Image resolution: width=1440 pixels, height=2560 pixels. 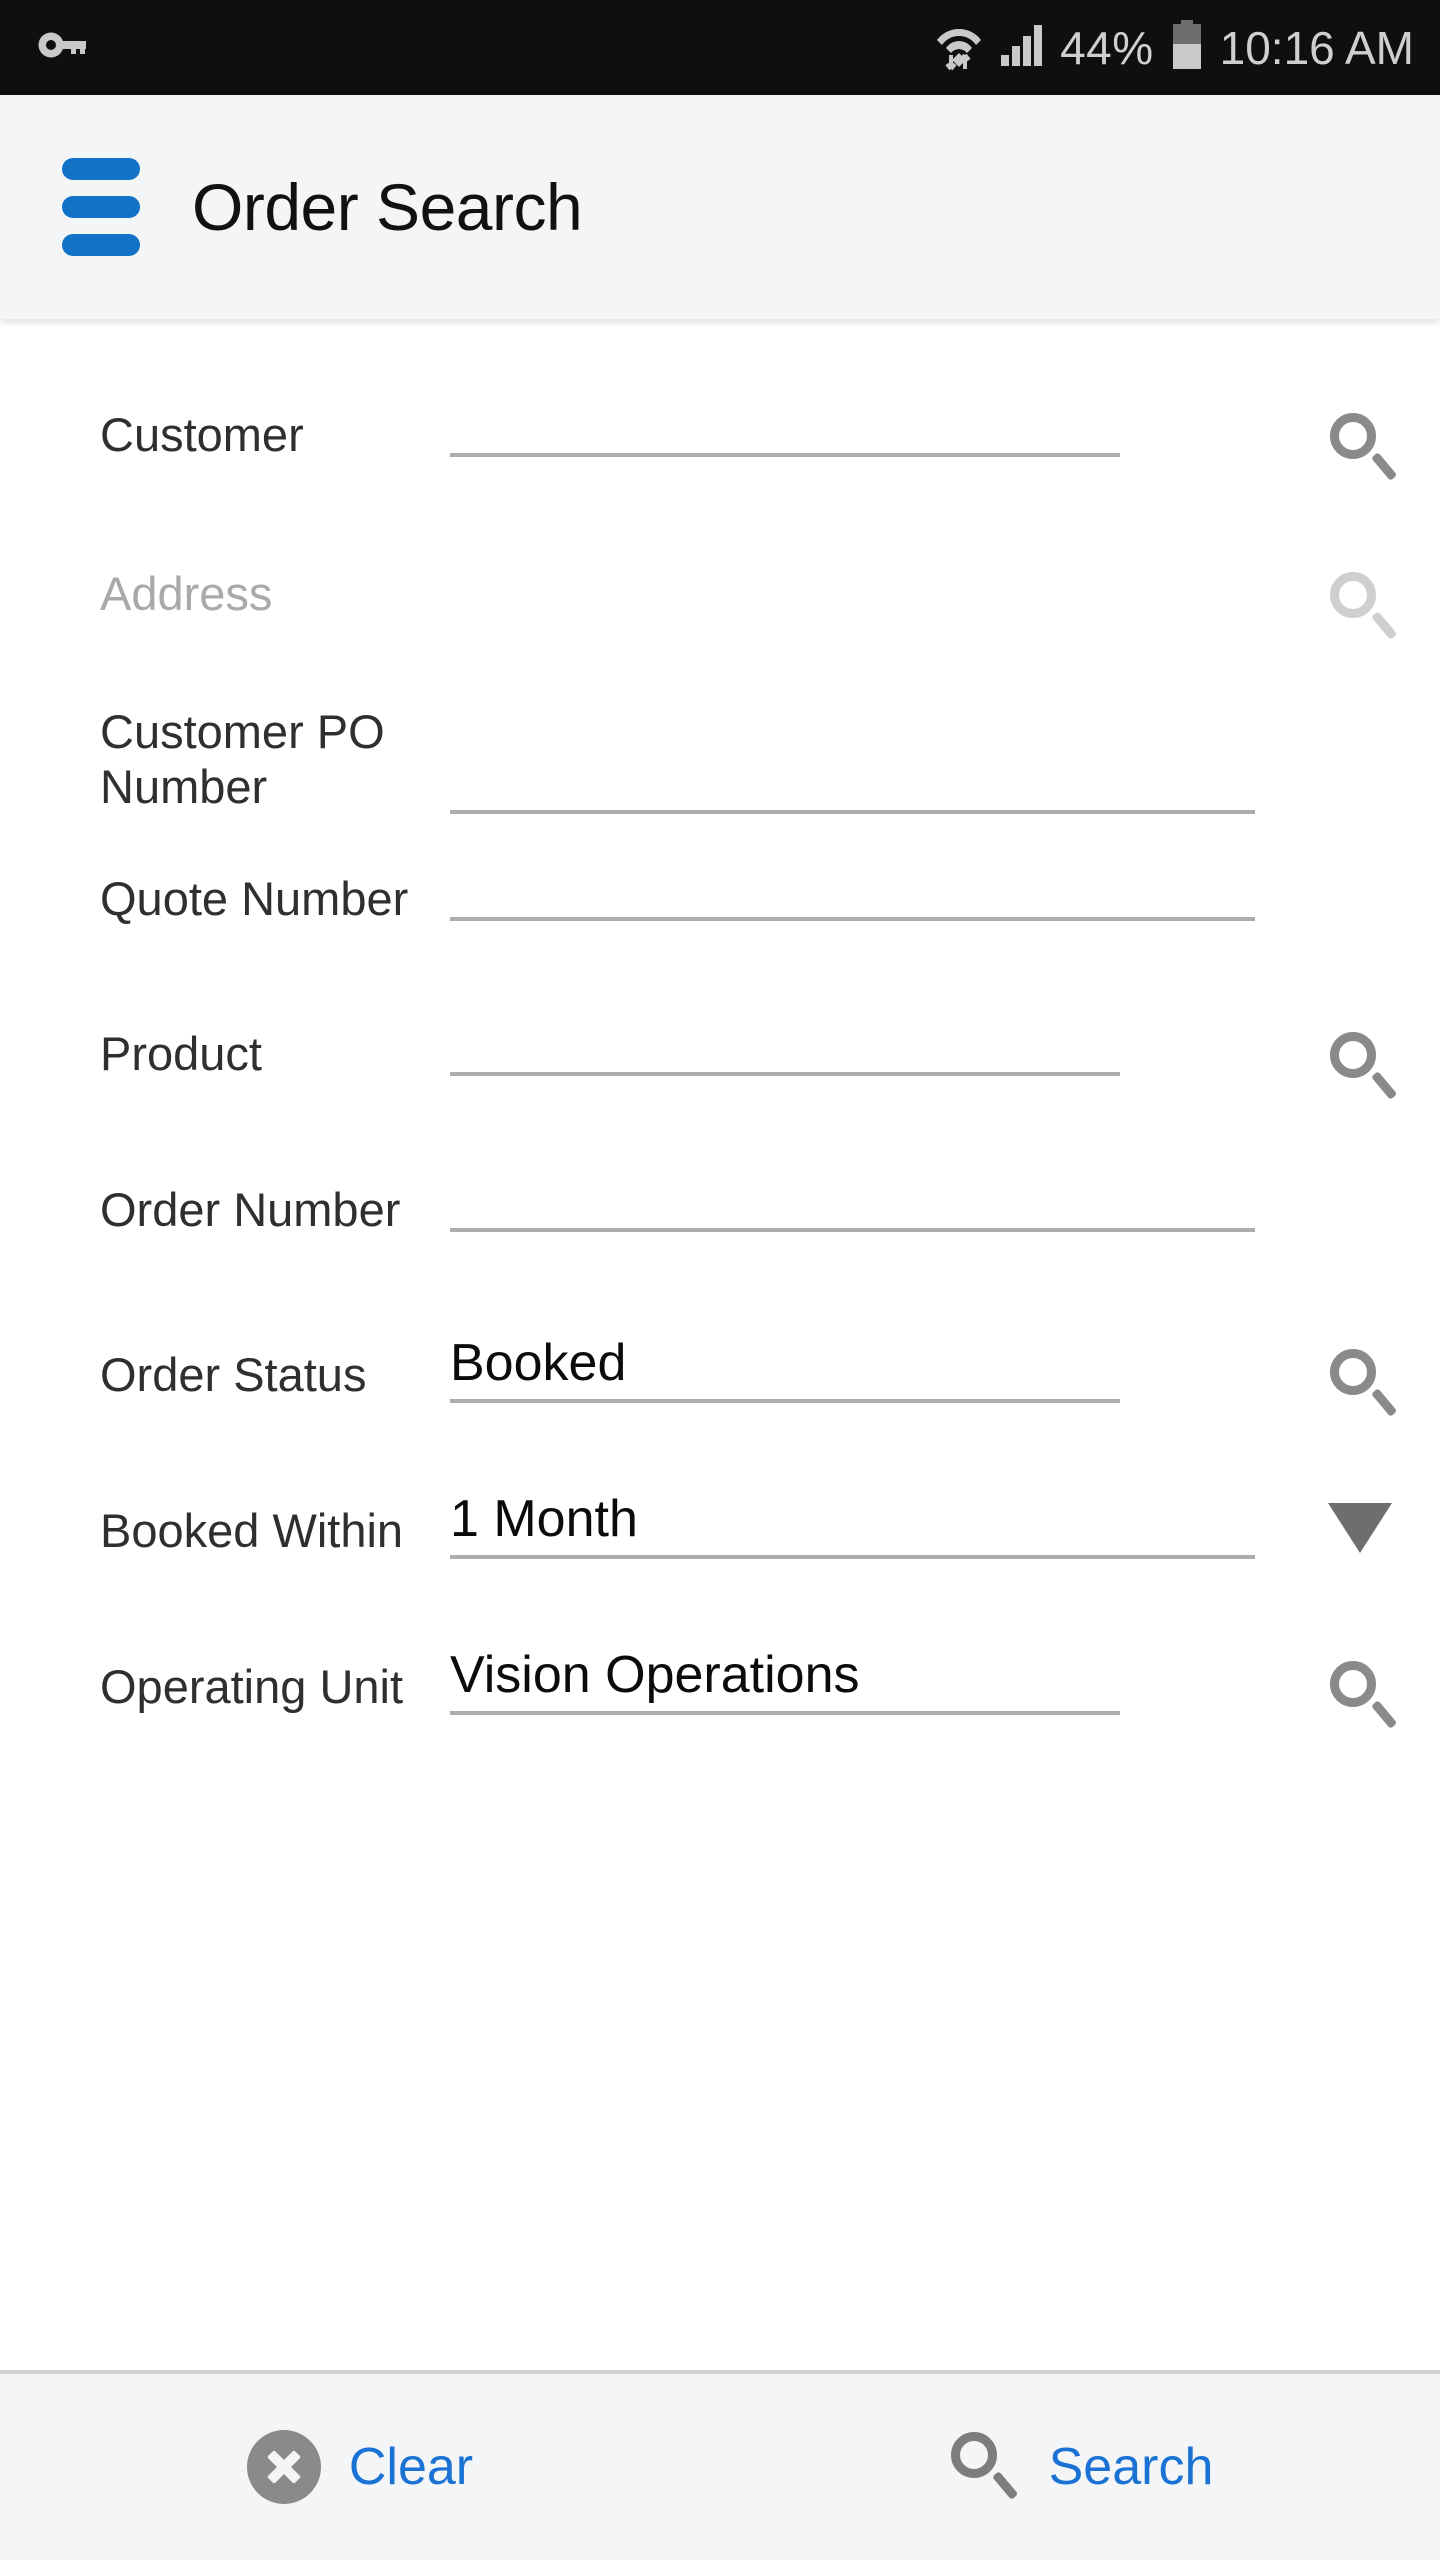 I want to click on order-status-search-icon, so click(x=1363, y=1384).